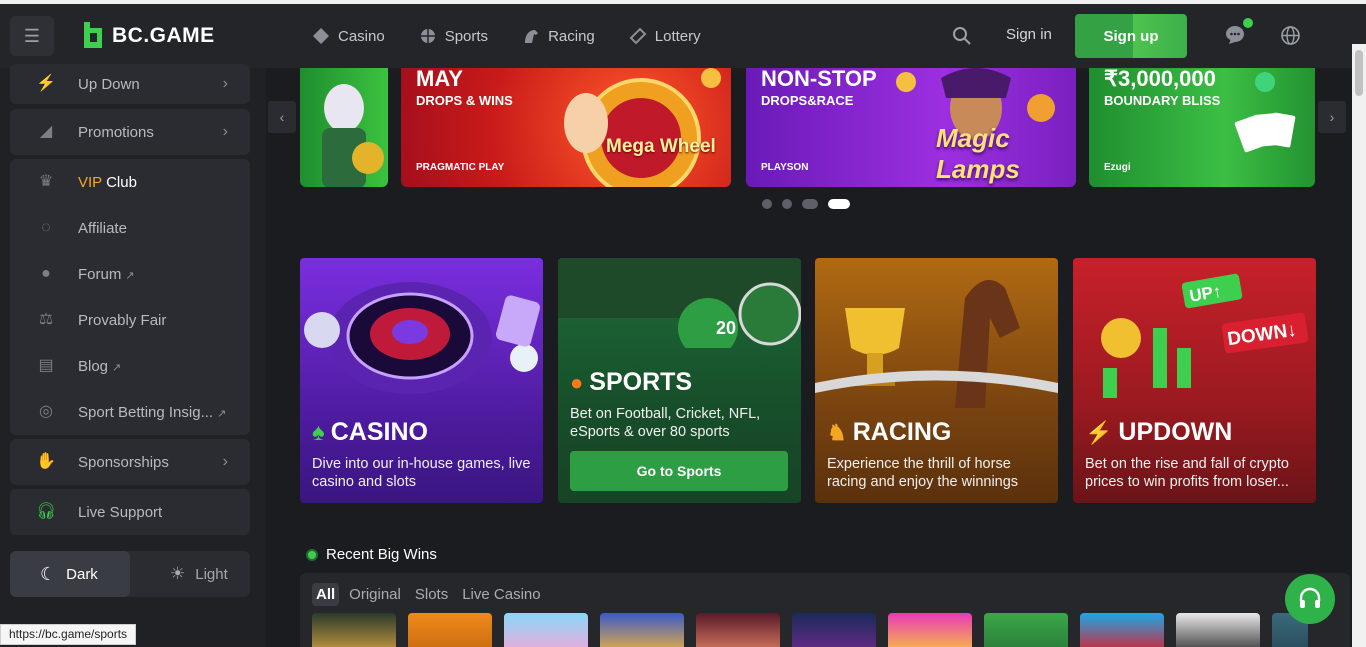  I want to click on insight-icon: ◎, so click(46, 411).